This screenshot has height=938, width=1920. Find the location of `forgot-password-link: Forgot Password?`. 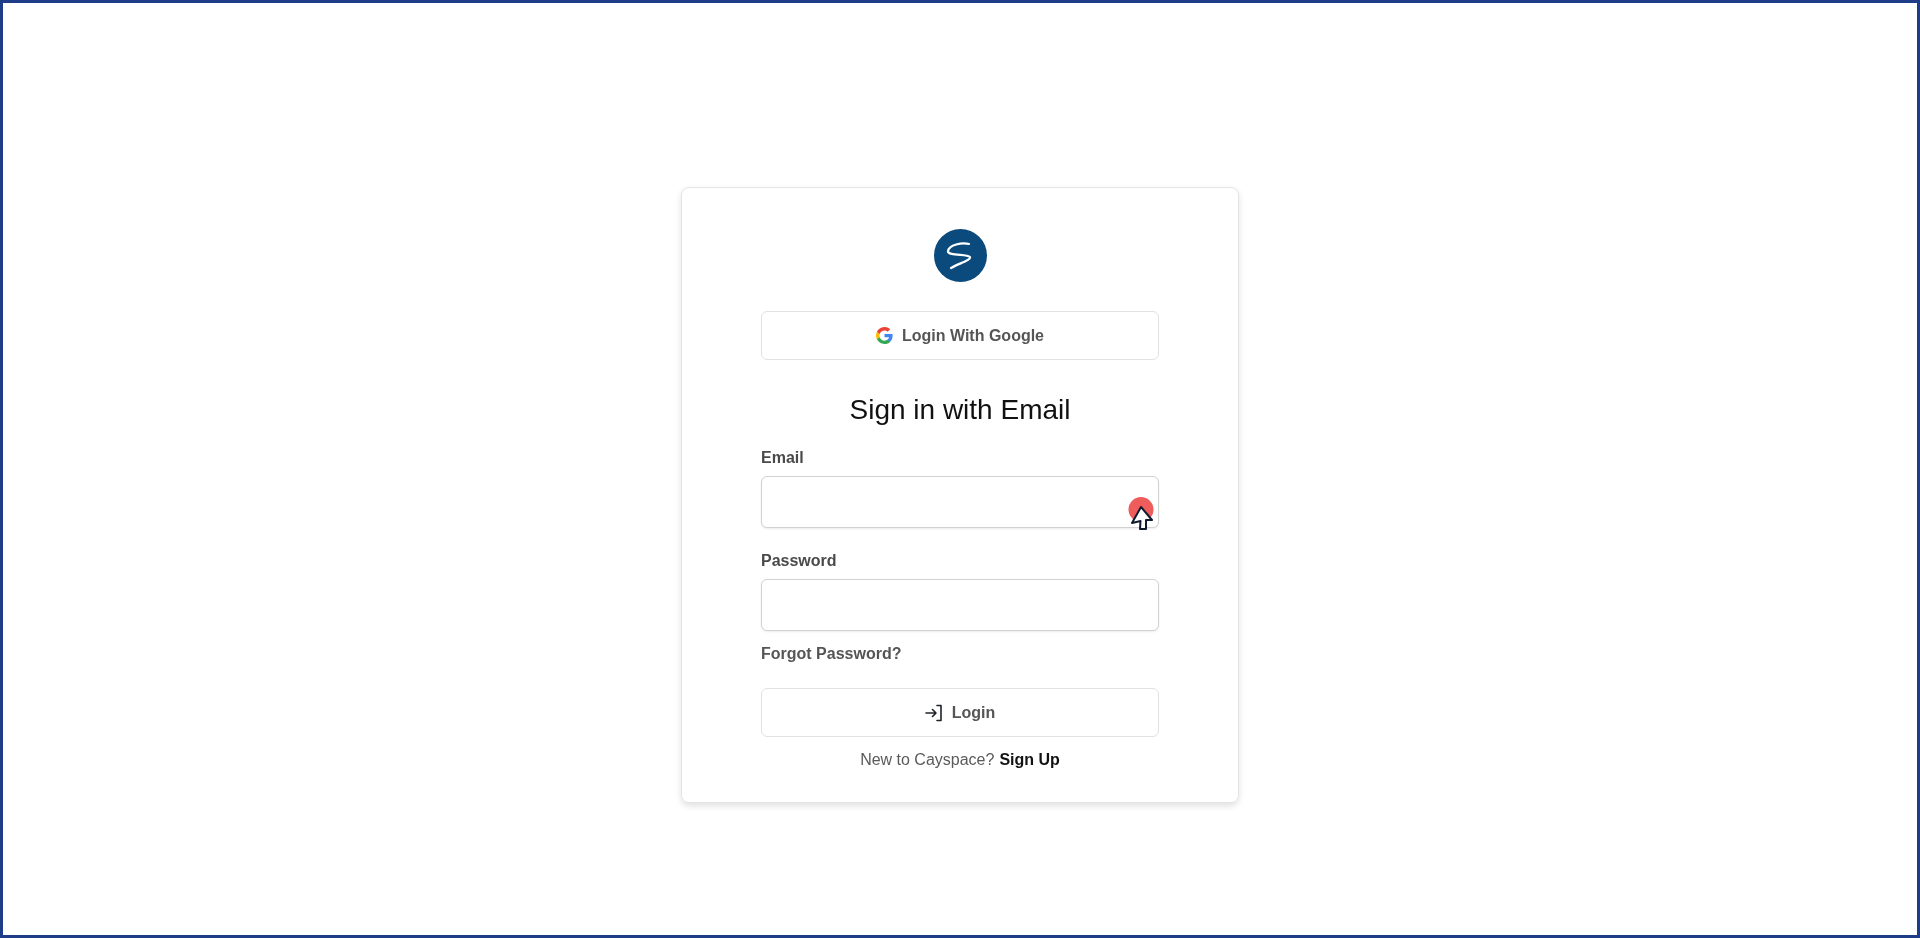

forgot-password-link: Forgot Password? is located at coordinates (831, 654).